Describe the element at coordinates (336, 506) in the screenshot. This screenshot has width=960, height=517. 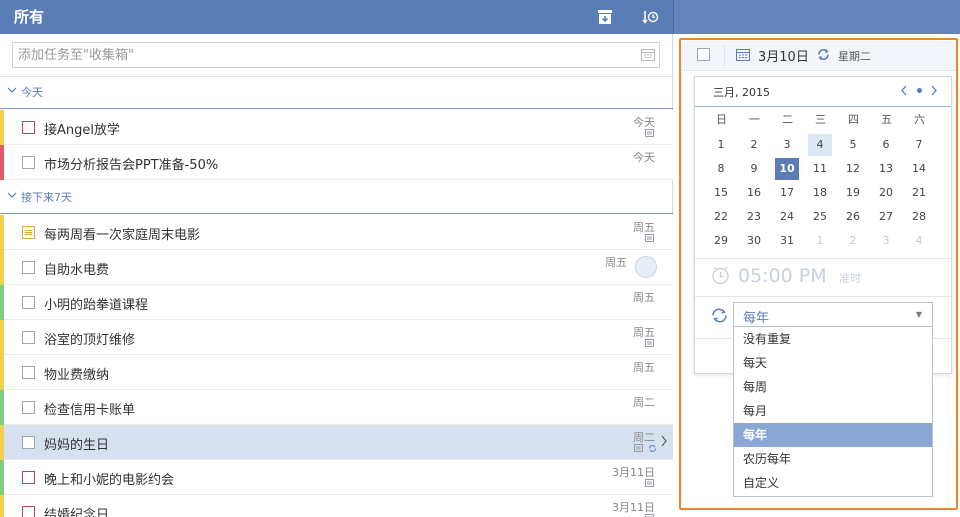
I see `task-row: 结婚纪念日 3月11日` at that location.